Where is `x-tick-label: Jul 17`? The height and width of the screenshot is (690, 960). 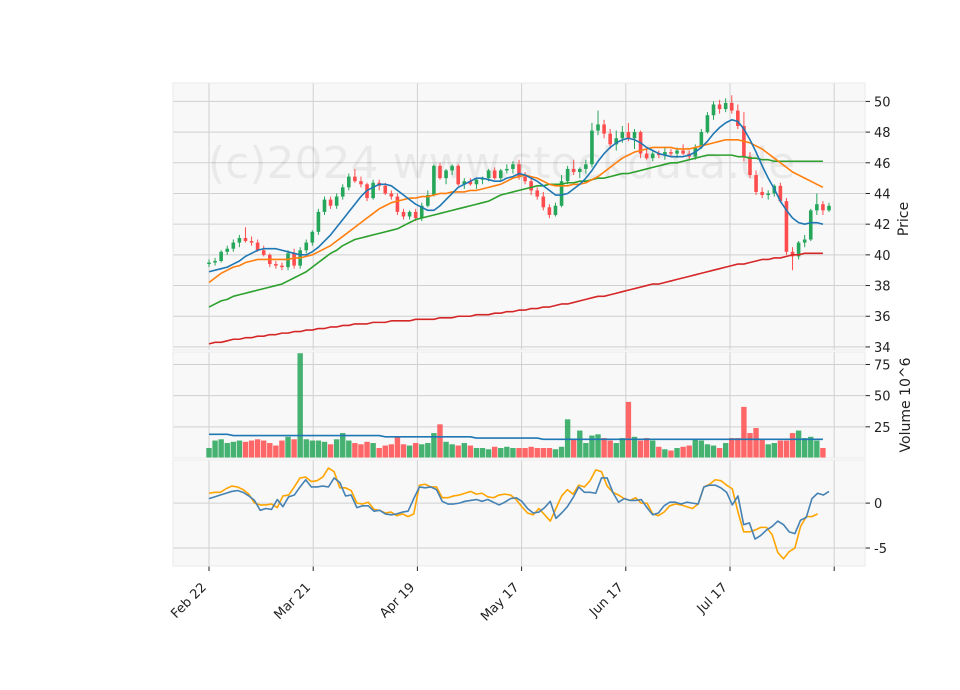 x-tick-label: Jul 17 is located at coordinates (712, 598).